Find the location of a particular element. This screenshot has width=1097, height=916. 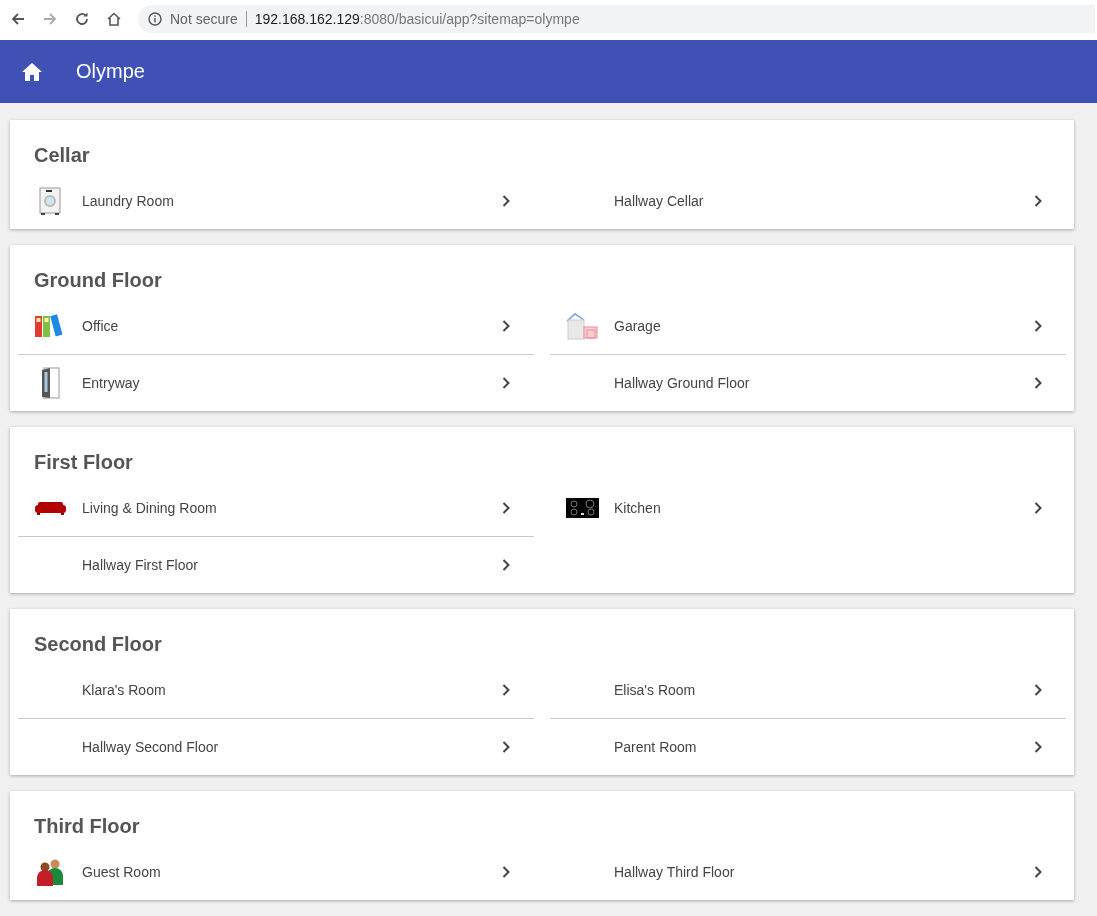

room-link: Office is located at coordinates (292, 326).